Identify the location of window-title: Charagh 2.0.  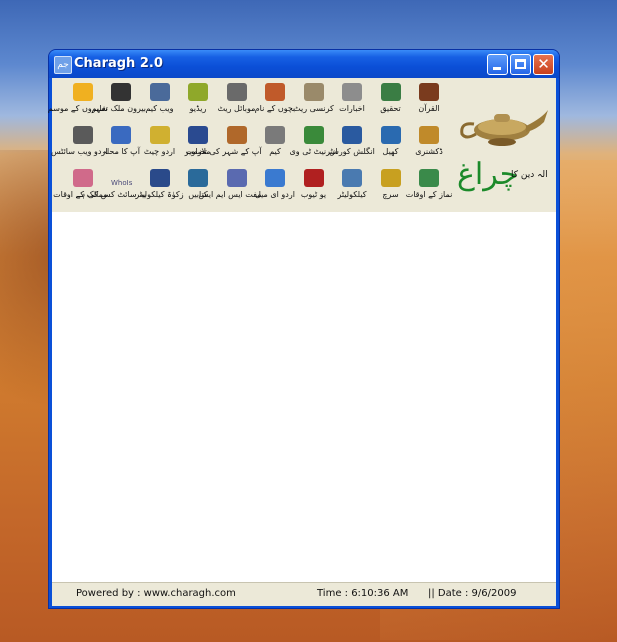
(118, 63).